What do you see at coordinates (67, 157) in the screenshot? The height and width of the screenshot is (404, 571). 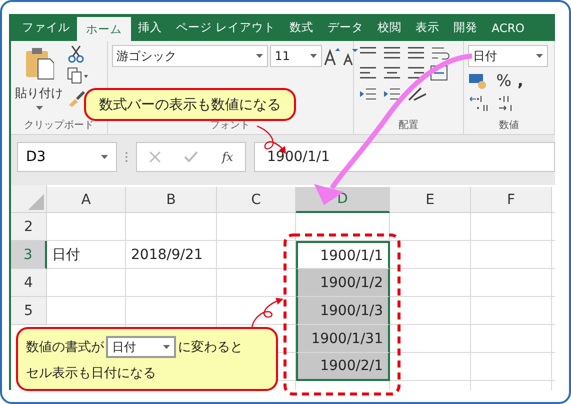 I see `name-box: D3` at bounding box center [67, 157].